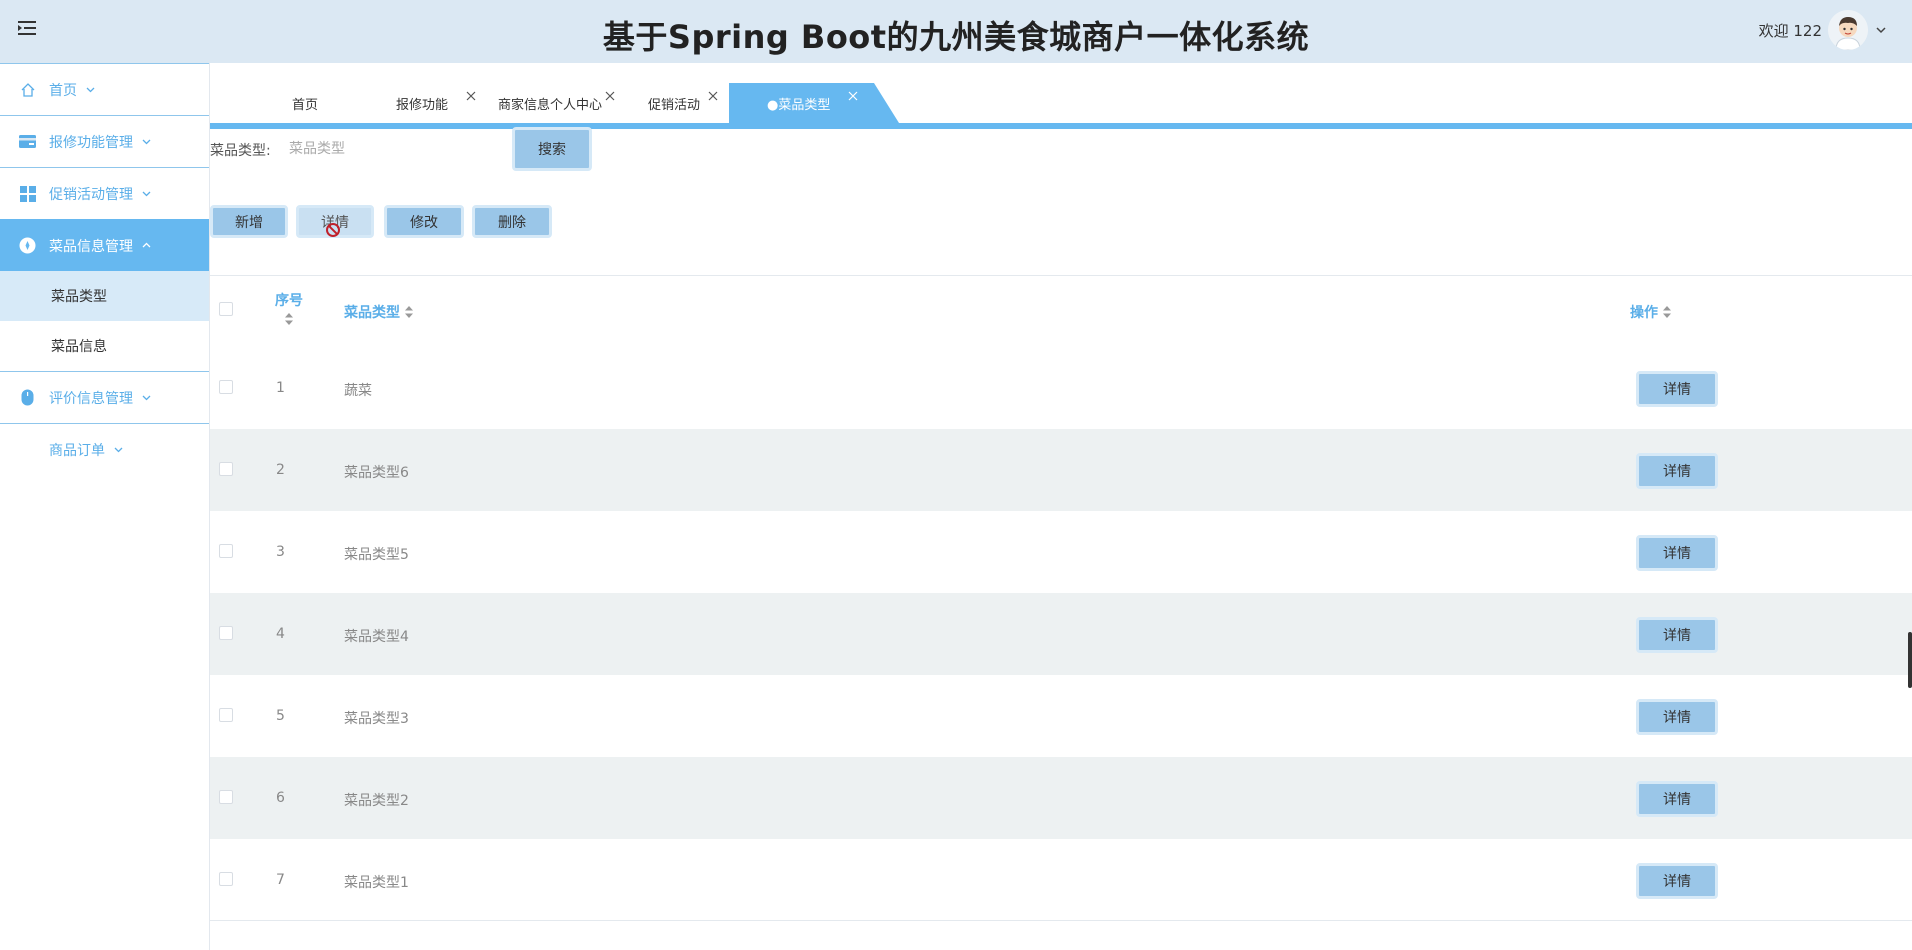  Describe the element at coordinates (1061, 552) in the screenshot. I see `table-row: 3 菜品类型5 详情` at that location.